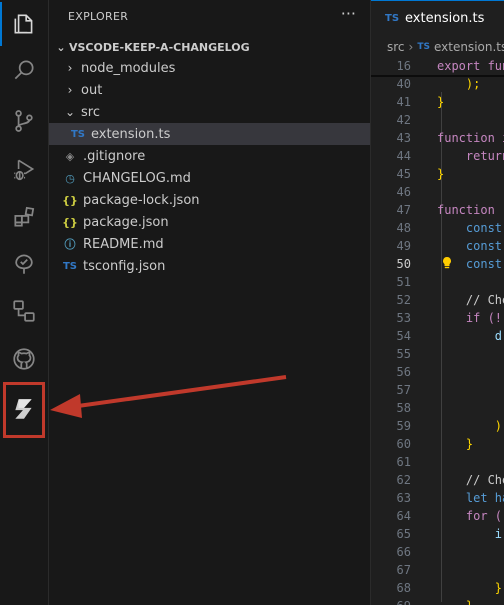 Image resolution: width=504 pixels, height=605 pixels. Describe the element at coordinates (24, 359) in the screenshot. I see `github-icon` at that location.